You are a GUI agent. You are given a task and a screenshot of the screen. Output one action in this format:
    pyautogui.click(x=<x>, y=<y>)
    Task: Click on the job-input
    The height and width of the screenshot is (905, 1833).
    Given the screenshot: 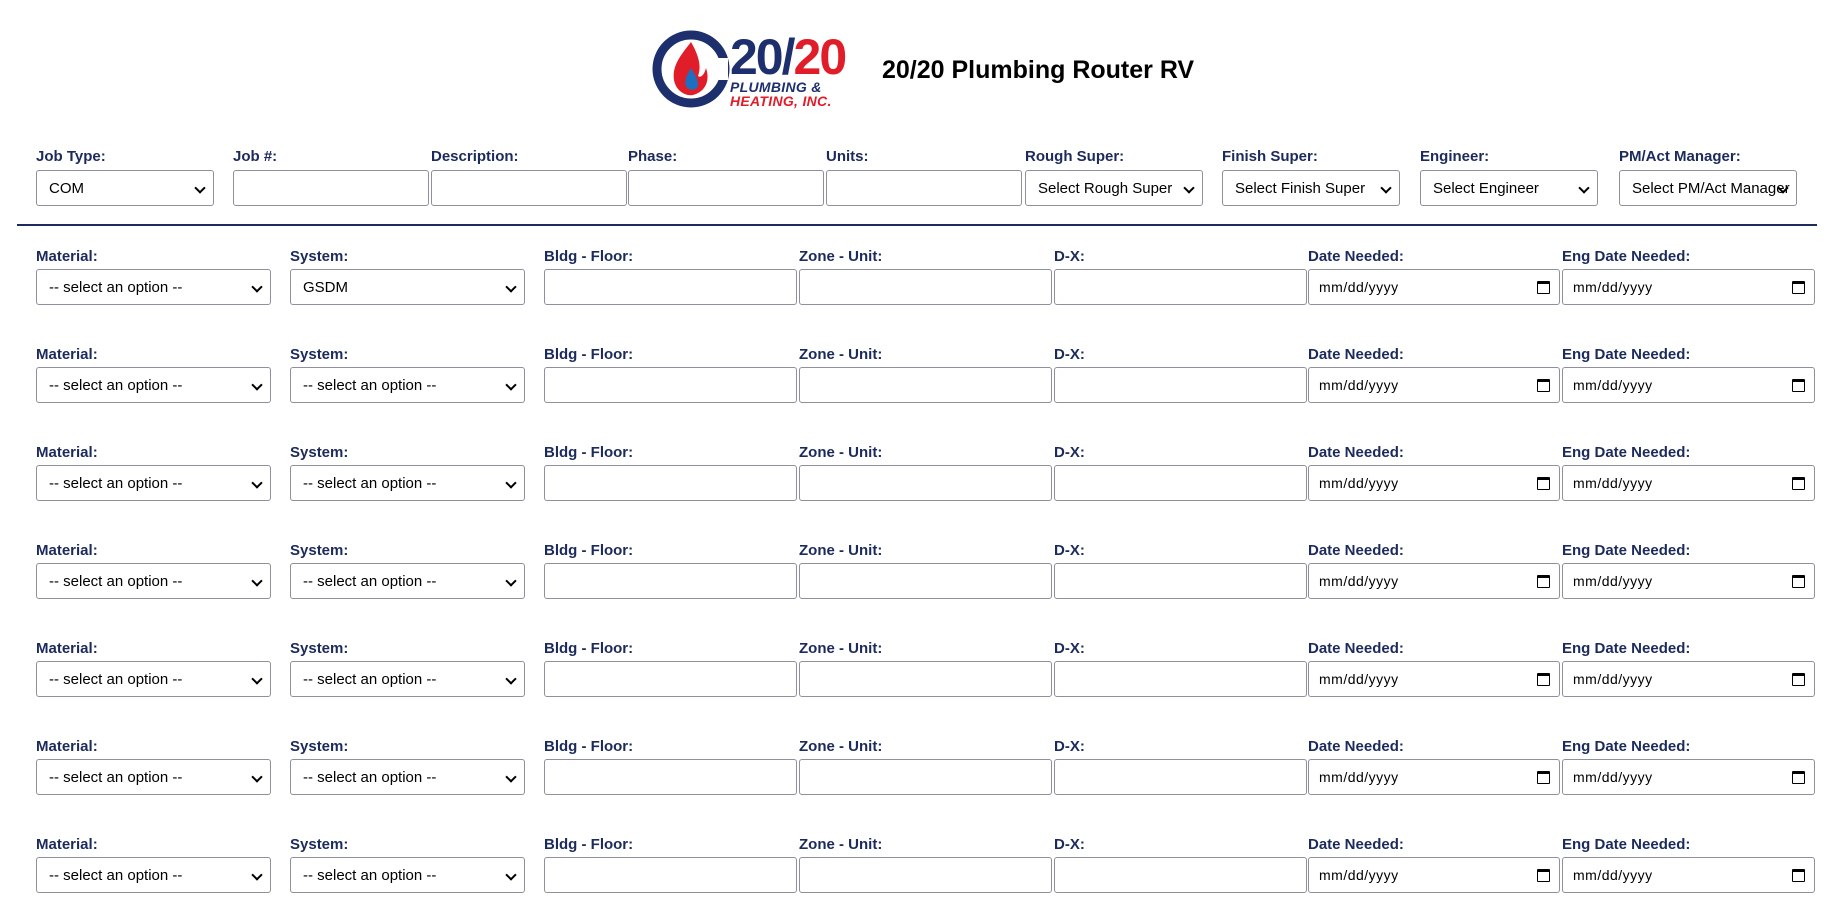 What is the action you would take?
    pyautogui.click(x=331, y=188)
    